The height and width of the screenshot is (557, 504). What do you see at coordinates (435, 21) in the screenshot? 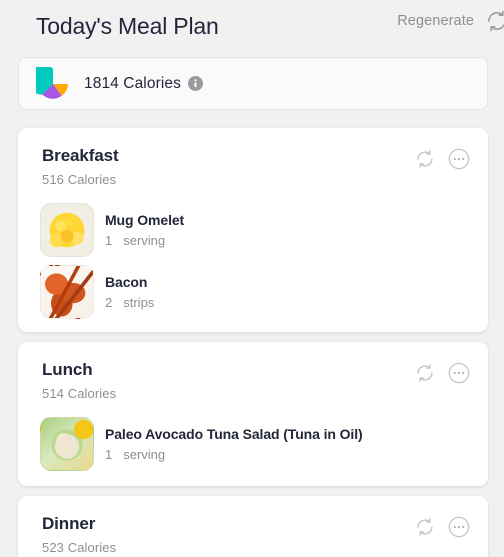
I see `regenerate-label: Regenerate` at bounding box center [435, 21].